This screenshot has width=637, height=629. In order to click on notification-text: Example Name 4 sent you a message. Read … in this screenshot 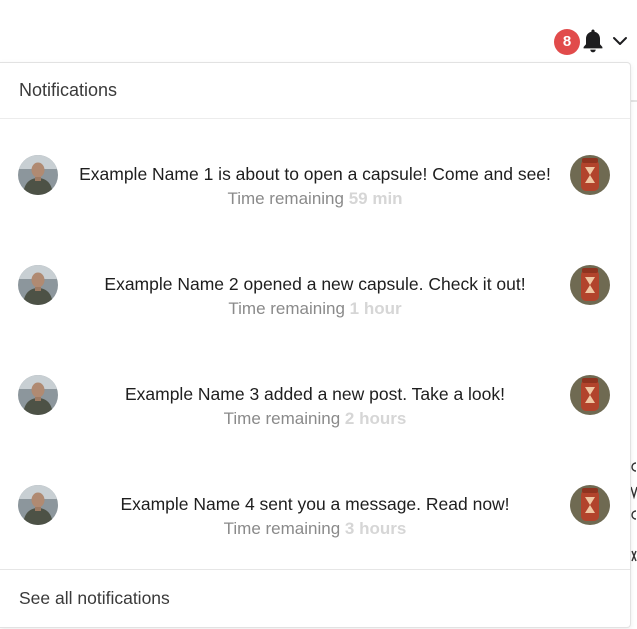, I will do `click(315, 516)`.